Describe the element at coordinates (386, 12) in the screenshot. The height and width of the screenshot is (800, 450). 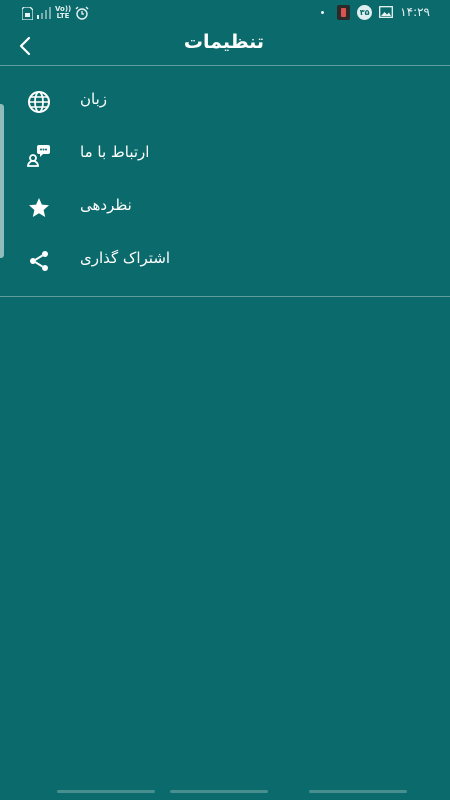
I see `image-icon` at that location.